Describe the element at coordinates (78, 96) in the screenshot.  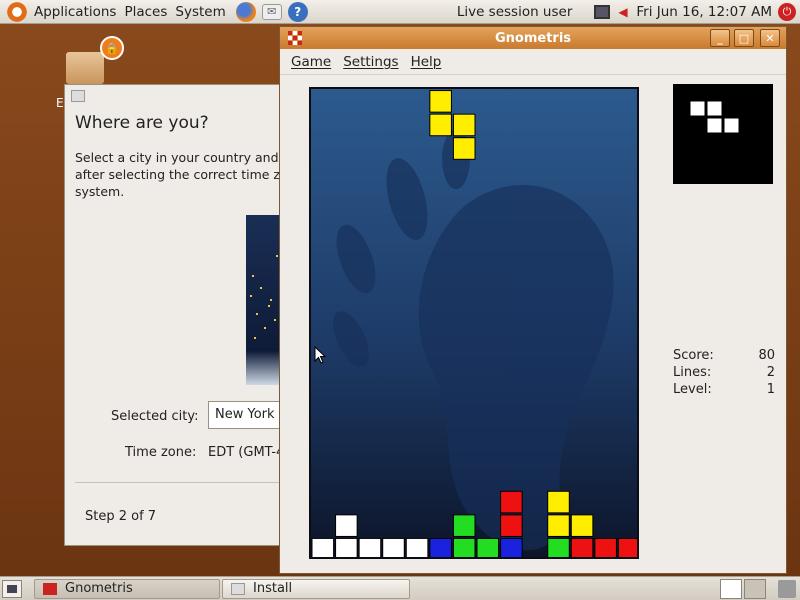
I see `installer-window-icon` at that location.